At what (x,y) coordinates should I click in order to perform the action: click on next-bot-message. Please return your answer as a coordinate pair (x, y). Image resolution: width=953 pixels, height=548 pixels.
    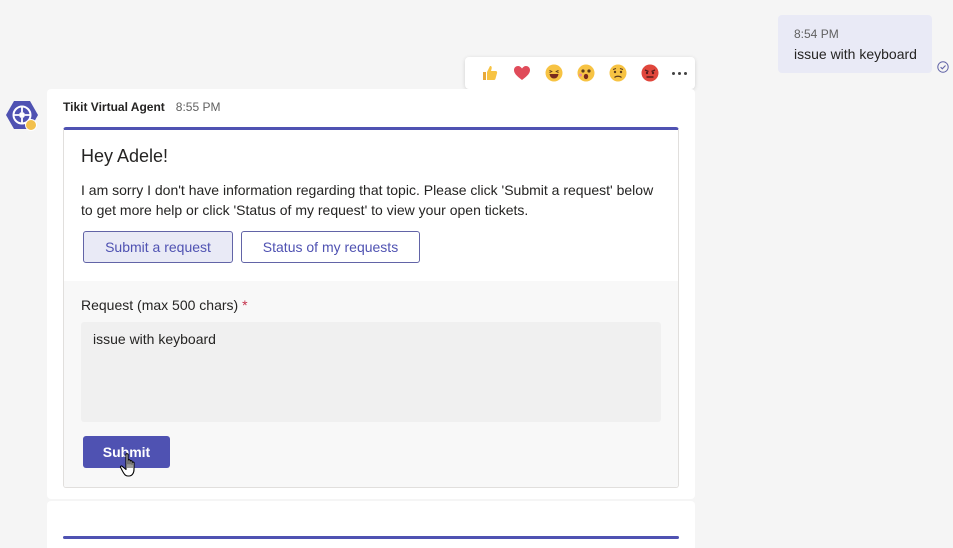
    Looking at the image, I should click on (371, 524).